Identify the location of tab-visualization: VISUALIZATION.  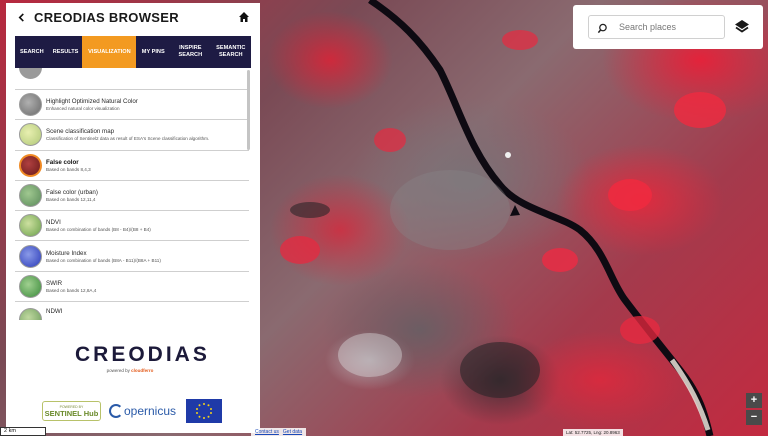
(109, 52).